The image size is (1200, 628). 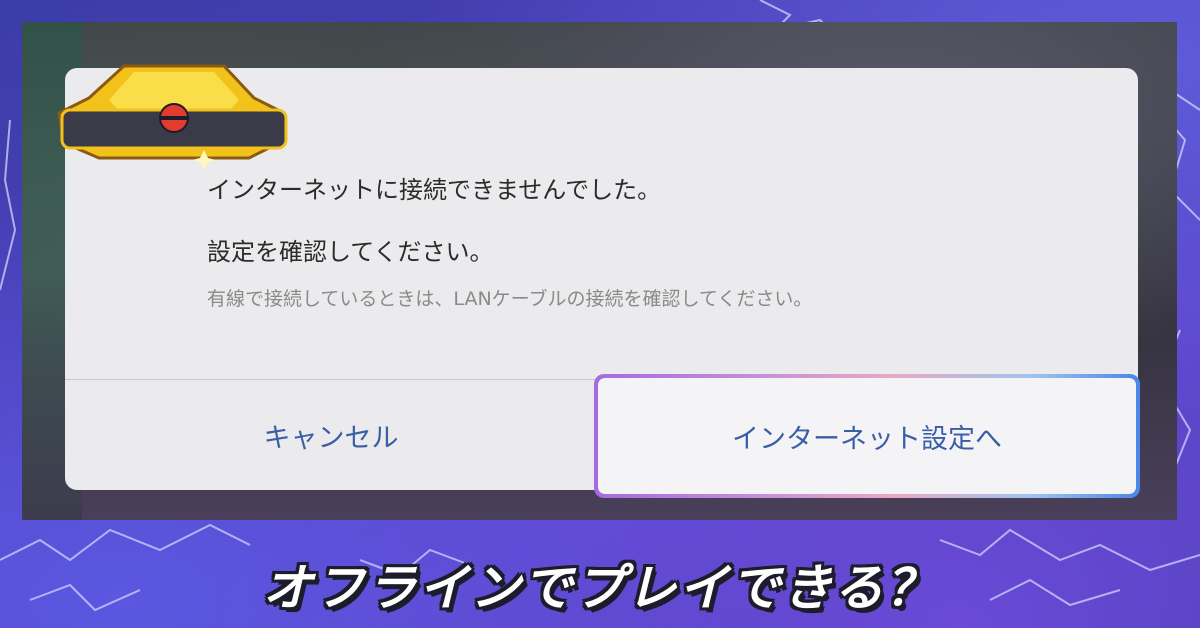 What do you see at coordinates (510, 299) in the screenshot?
I see `dialog-note: 有線で接続しているときは、LANケーブルの接続を確認してください。` at bounding box center [510, 299].